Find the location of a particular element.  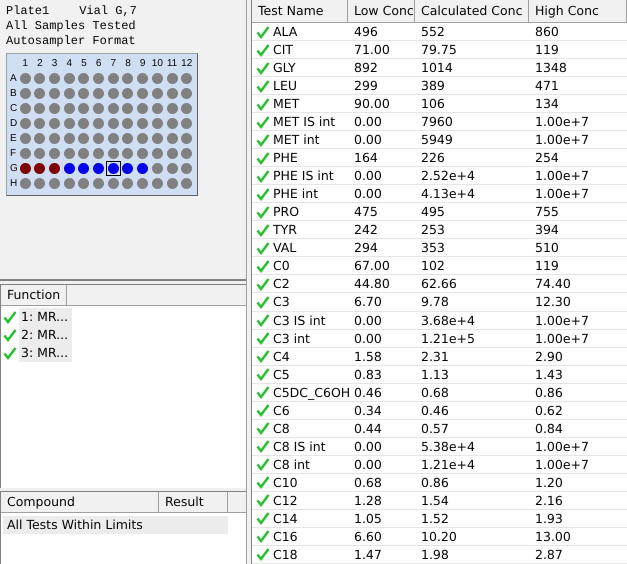

column-label: 12 is located at coordinates (187, 63).